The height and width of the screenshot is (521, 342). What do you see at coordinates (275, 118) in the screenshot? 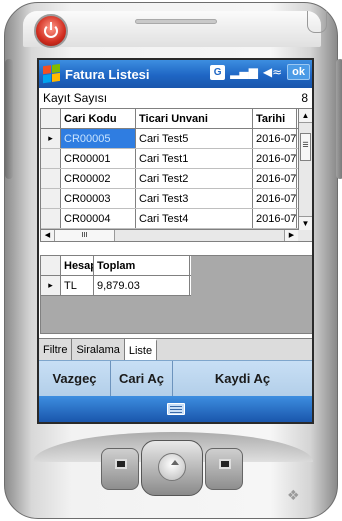
I see `column-header-tarihi: Tarihi` at bounding box center [275, 118].